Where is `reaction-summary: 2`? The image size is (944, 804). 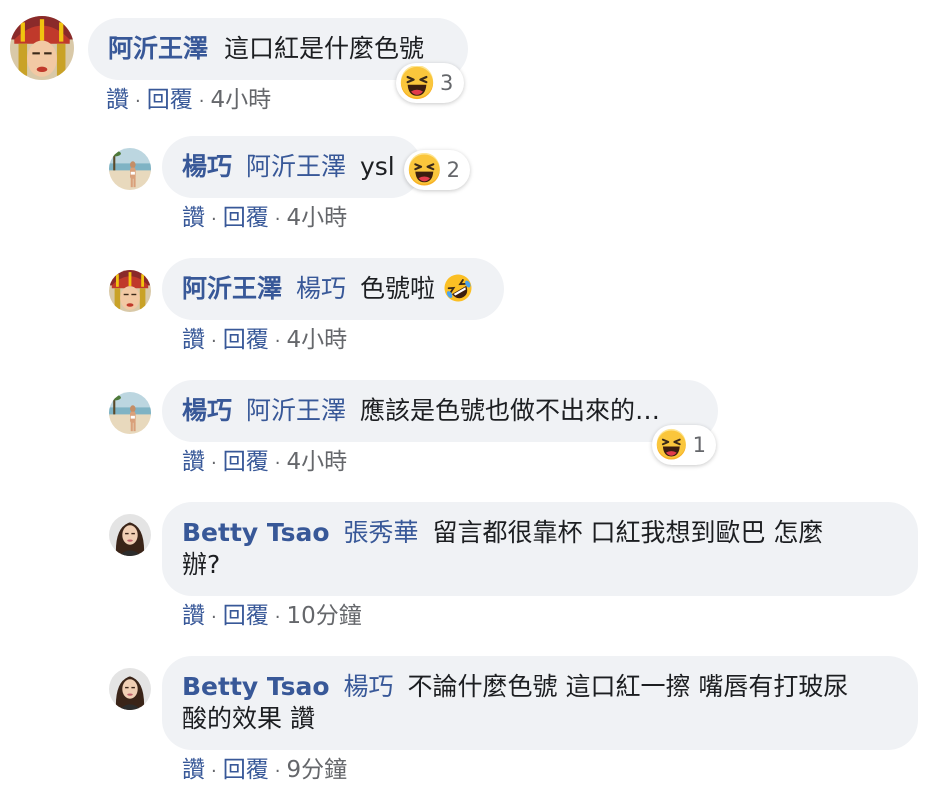
reaction-summary: 2 is located at coordinates (437, 170).